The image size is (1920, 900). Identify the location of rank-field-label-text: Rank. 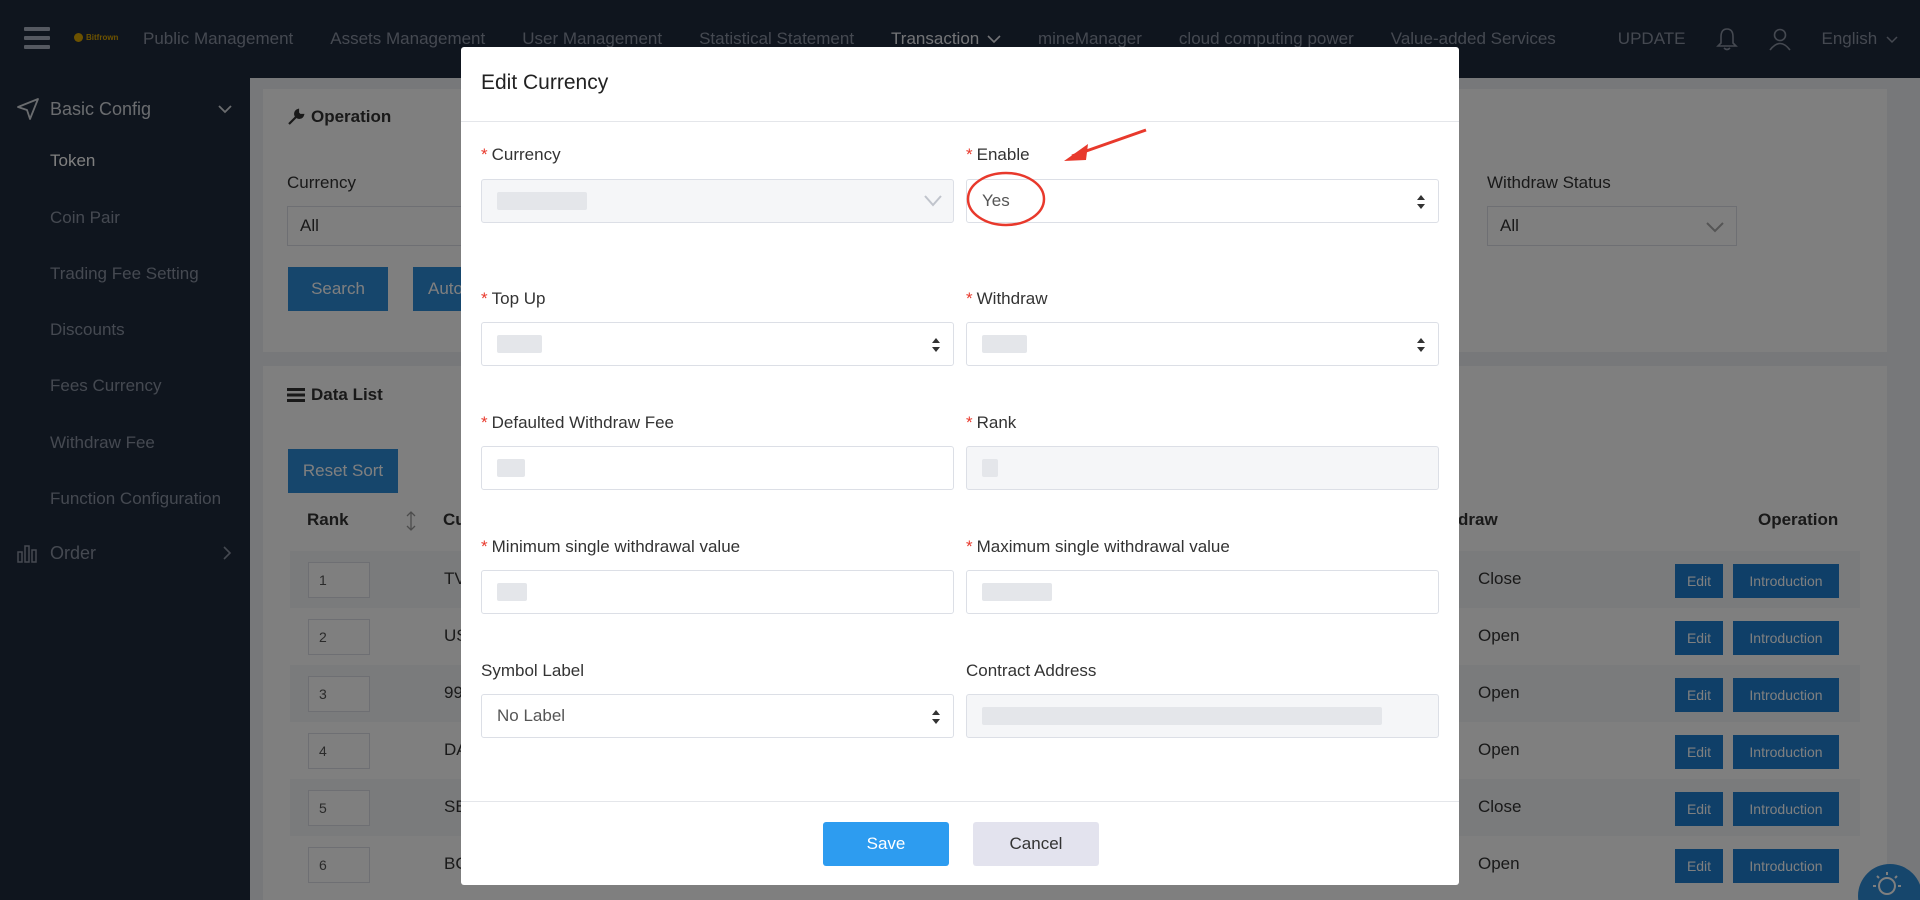
(996, 422).